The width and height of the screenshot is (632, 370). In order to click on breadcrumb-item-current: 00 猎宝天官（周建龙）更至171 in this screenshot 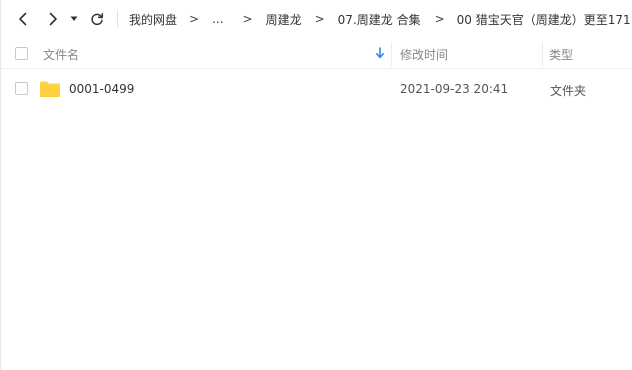, I will do `click(544, 19)`.